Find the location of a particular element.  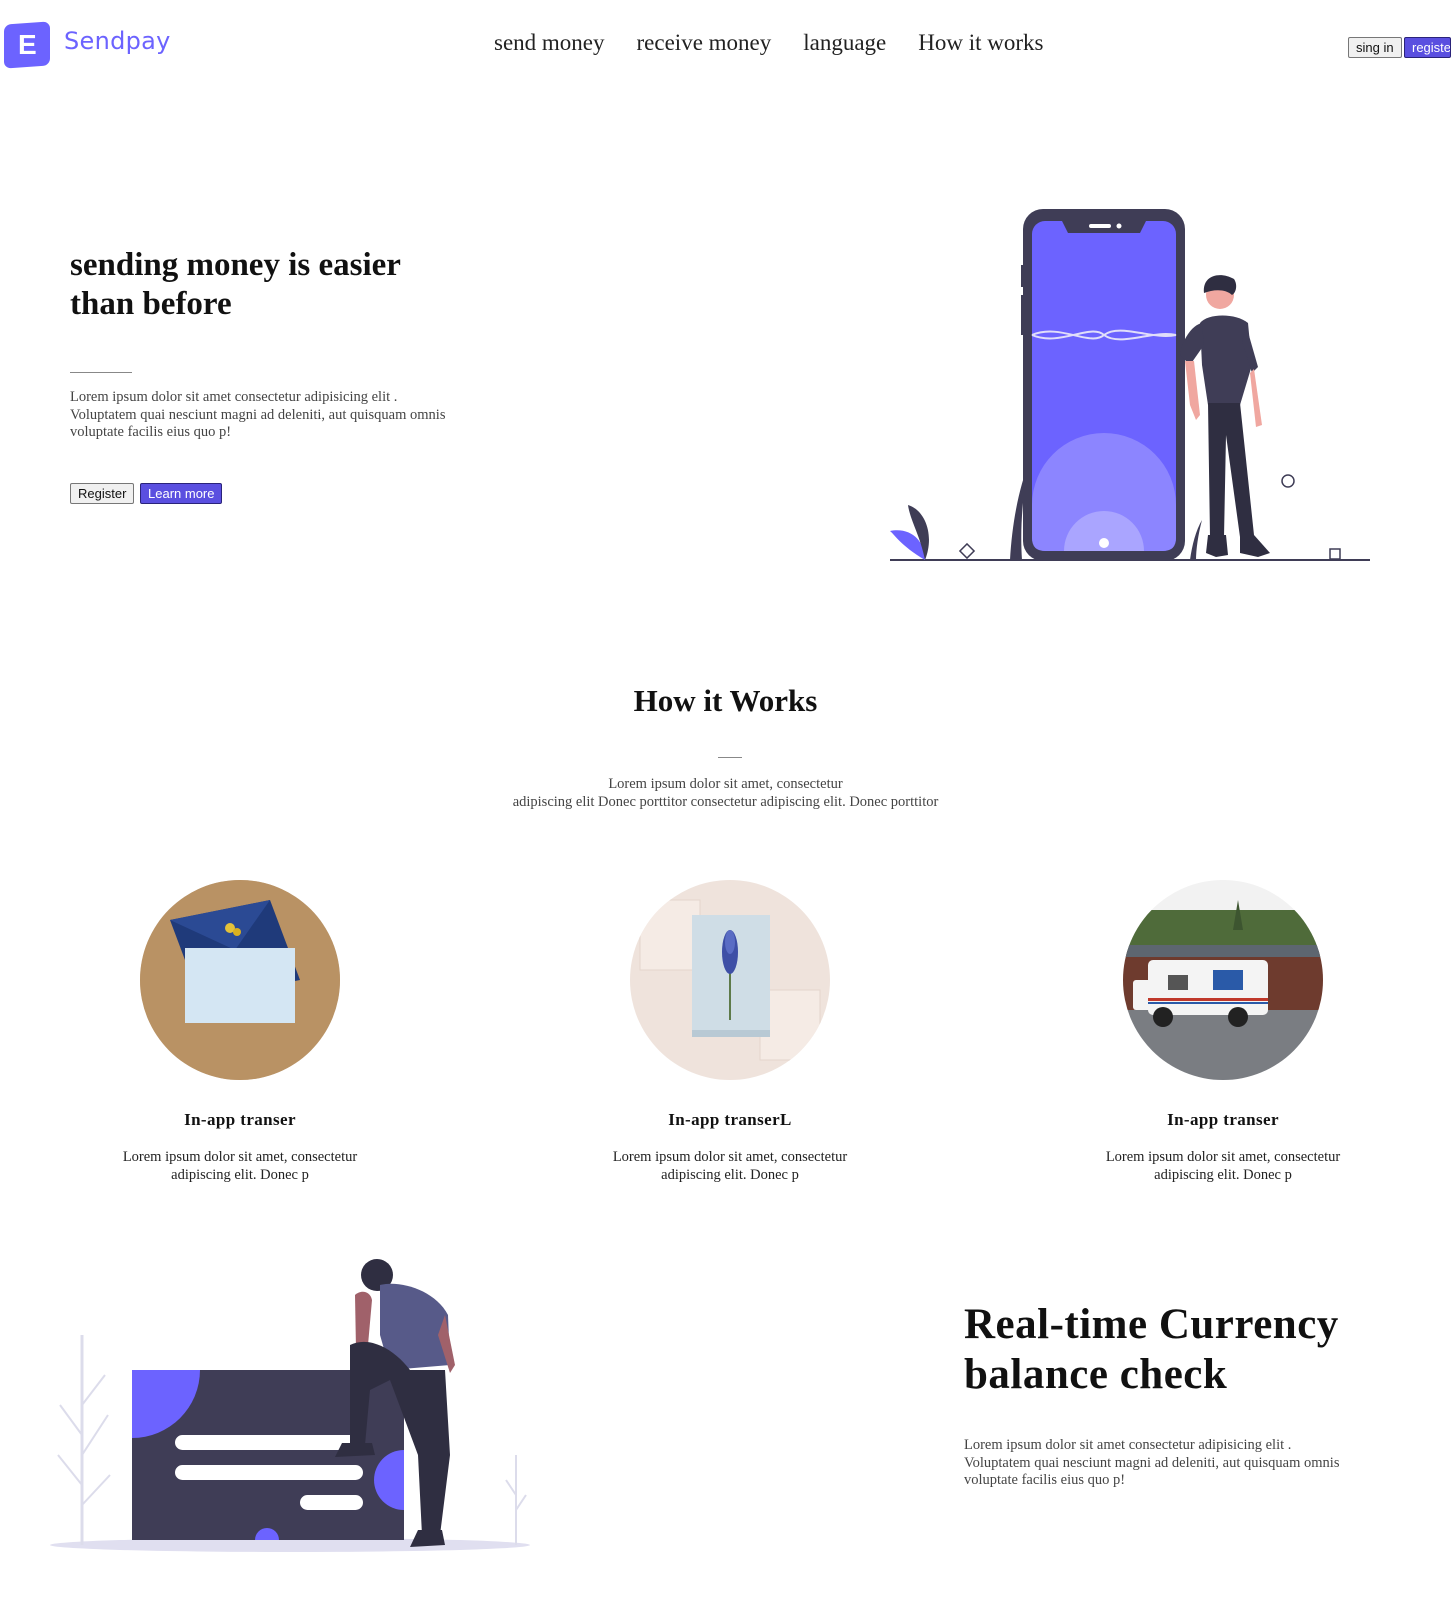

how-it-works-divider is located at coordinates (730, 757).